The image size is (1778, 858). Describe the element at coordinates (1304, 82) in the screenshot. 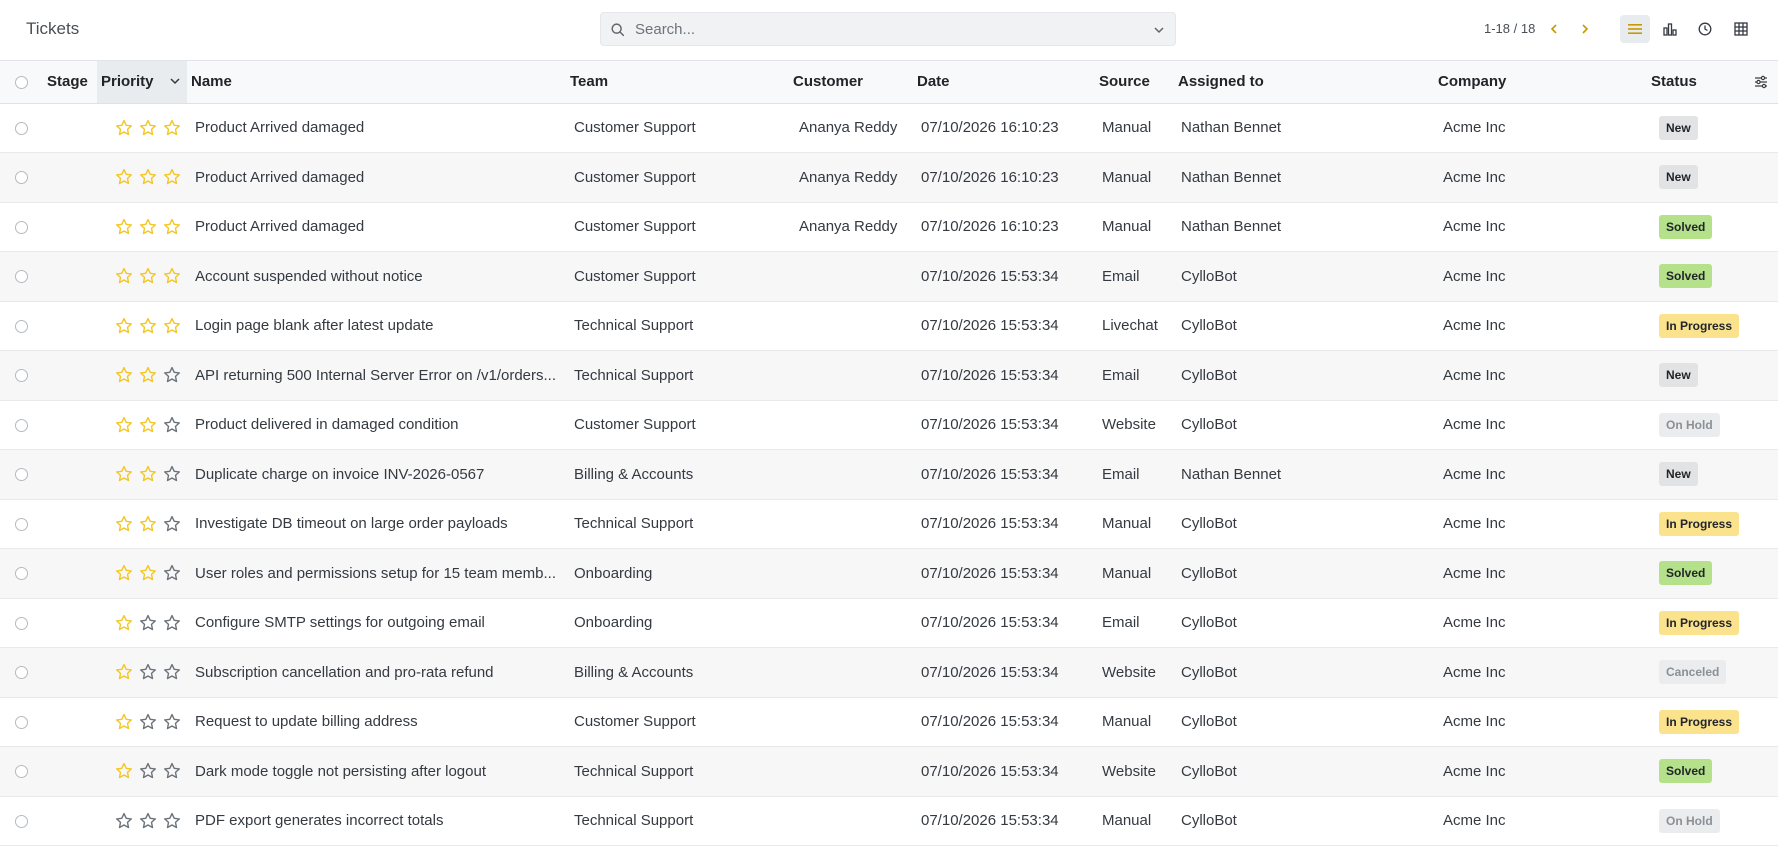

I see `column-header-assigned: Assigned to` at that location.